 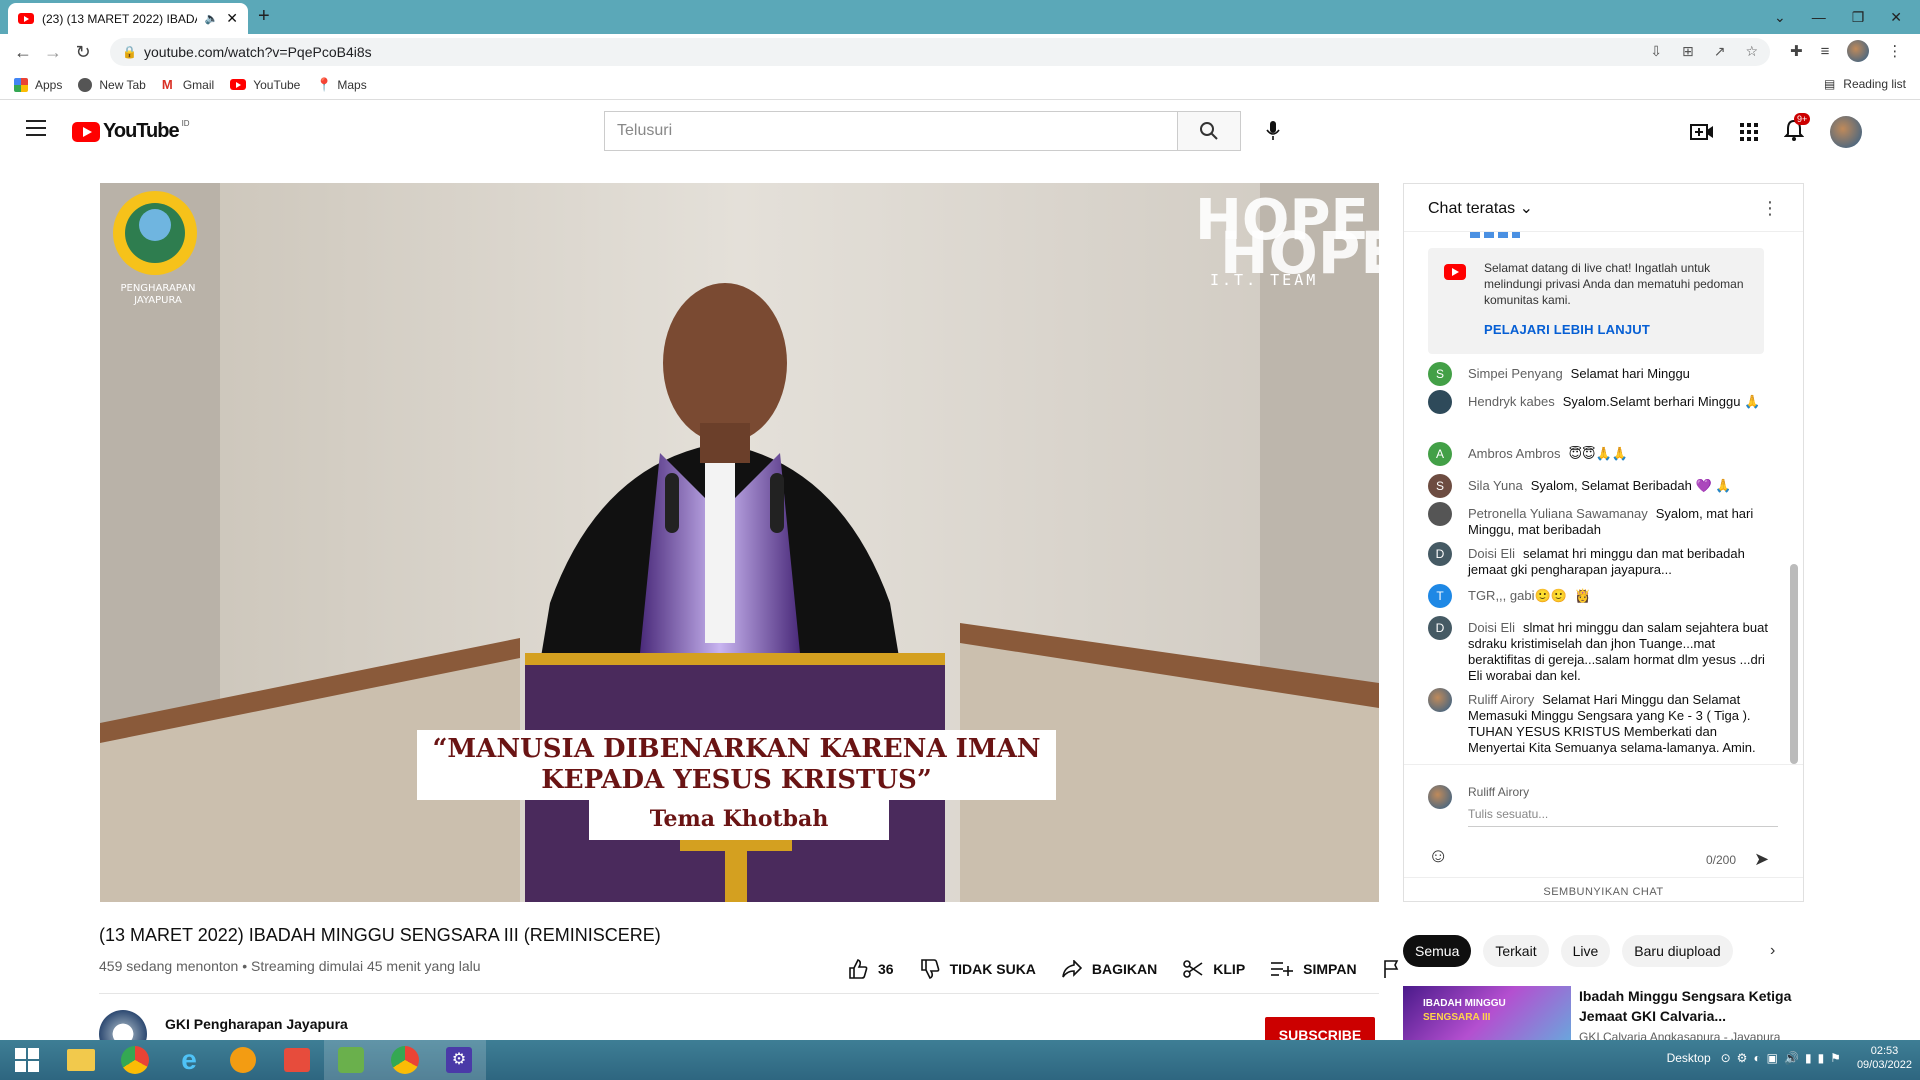 I want to click on extensions-icon: ✚, so click(x=1796, y=51).